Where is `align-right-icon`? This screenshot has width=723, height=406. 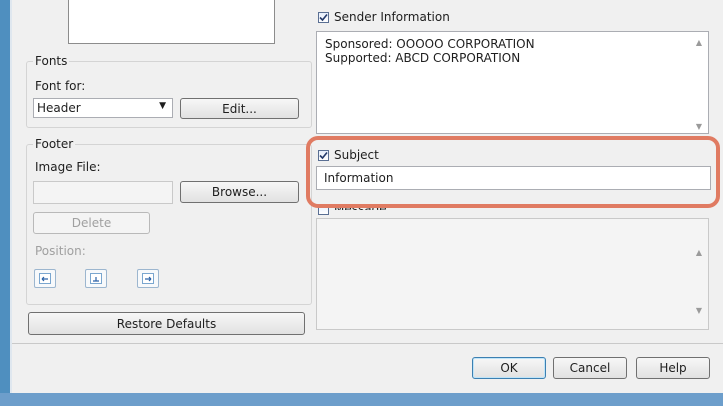 align-right-icon is located at coordinates (148, 278).